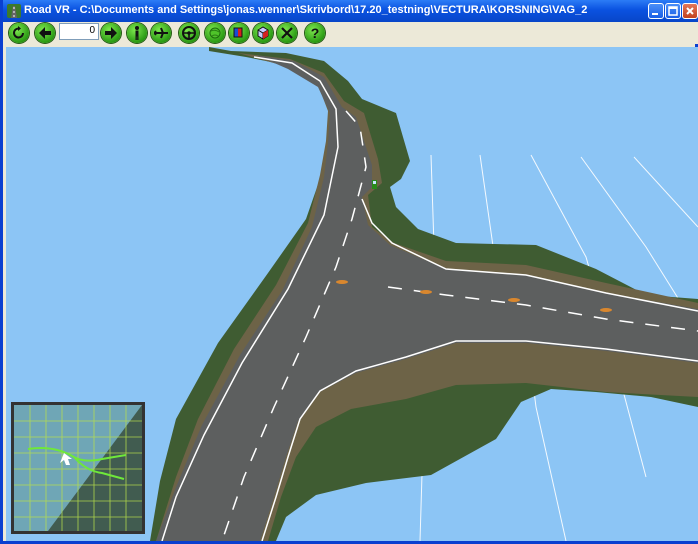 The width and height of the screenshot is (698, 544). I want to click on airplane-icon, so click(161, 33).